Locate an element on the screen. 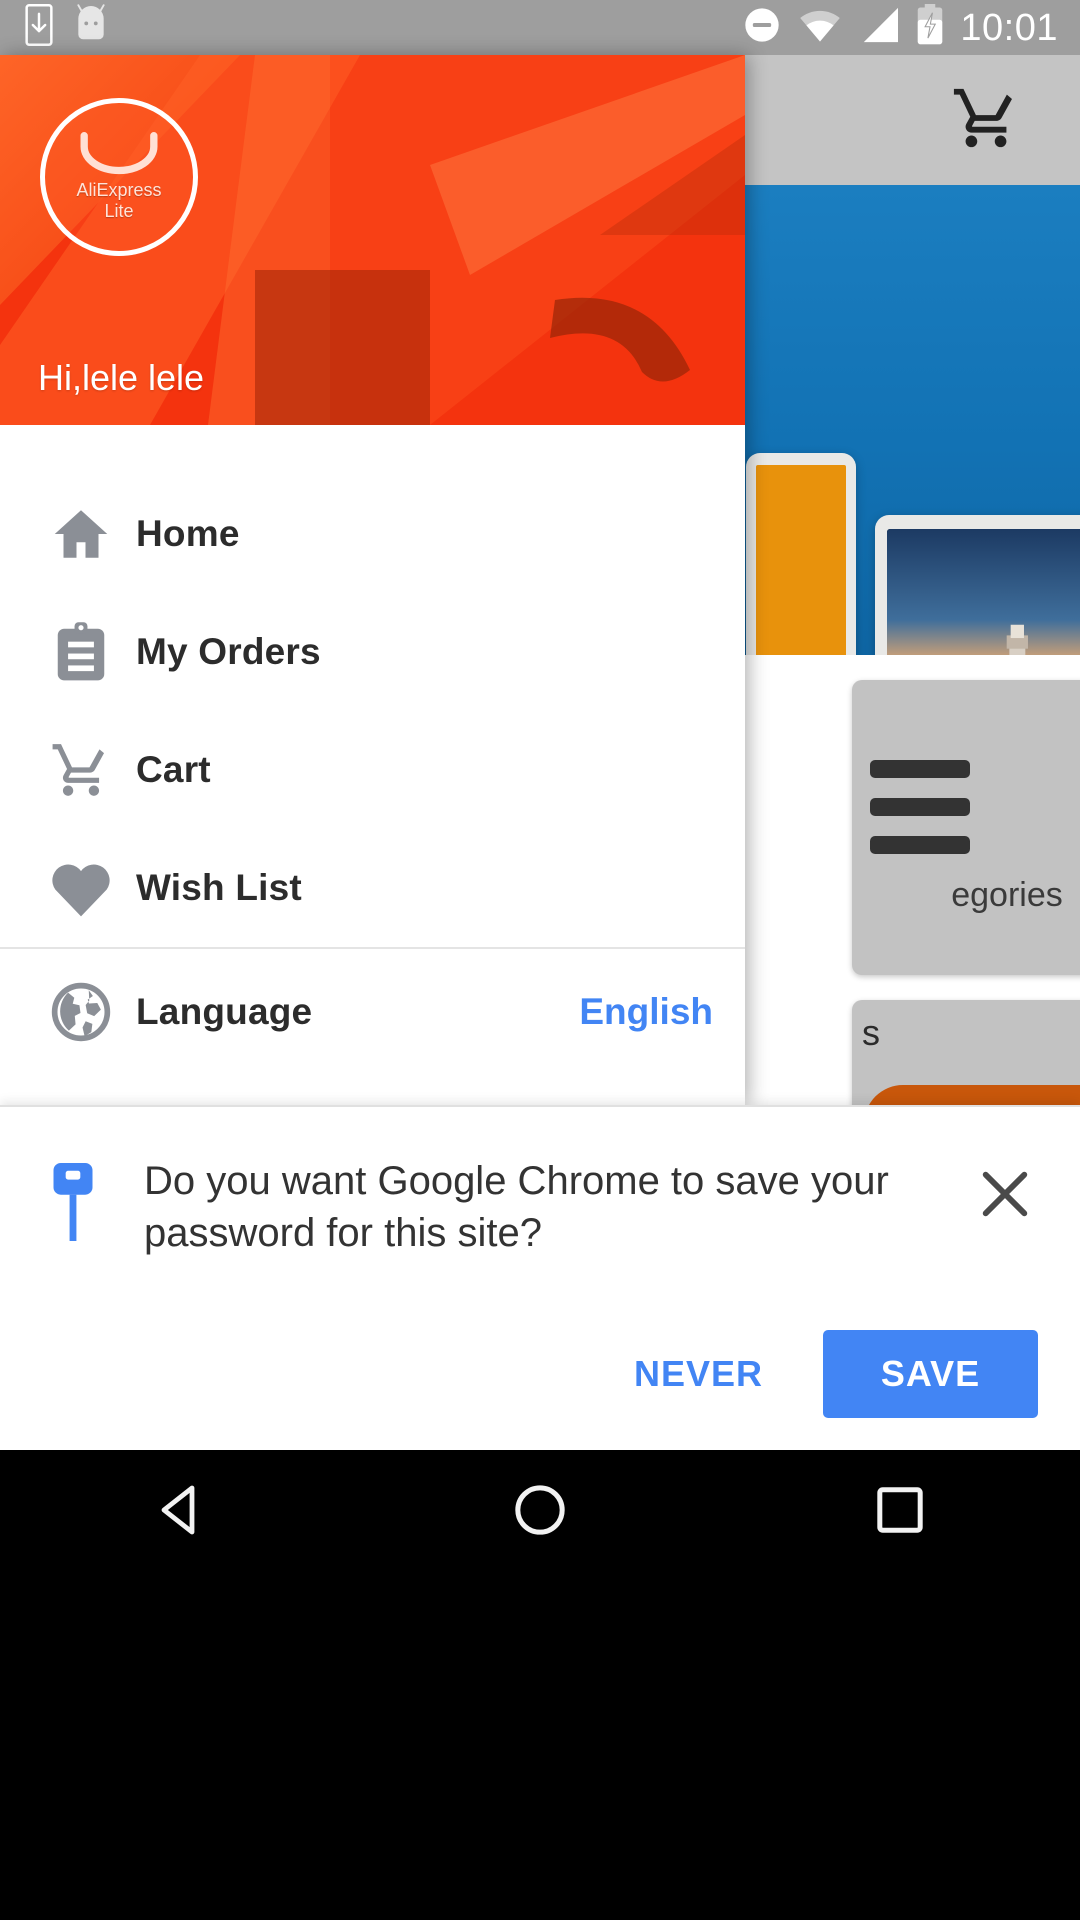 The height and width of the screenshot is (1920, 1080). home-icon is located at coordinates (81, 534).